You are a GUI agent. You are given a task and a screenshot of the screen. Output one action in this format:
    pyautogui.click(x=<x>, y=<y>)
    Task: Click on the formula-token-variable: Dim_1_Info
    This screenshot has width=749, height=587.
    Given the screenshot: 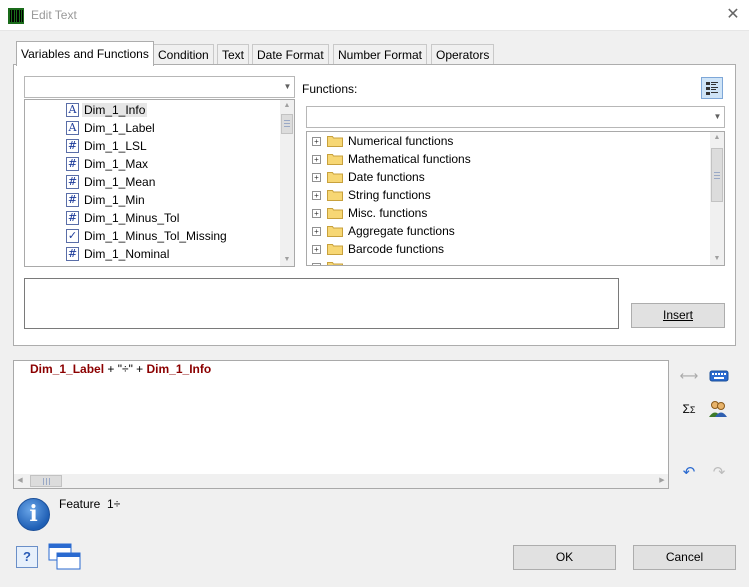 What is the action you would take?
    pyautogui.click(x=179, y=369)
    